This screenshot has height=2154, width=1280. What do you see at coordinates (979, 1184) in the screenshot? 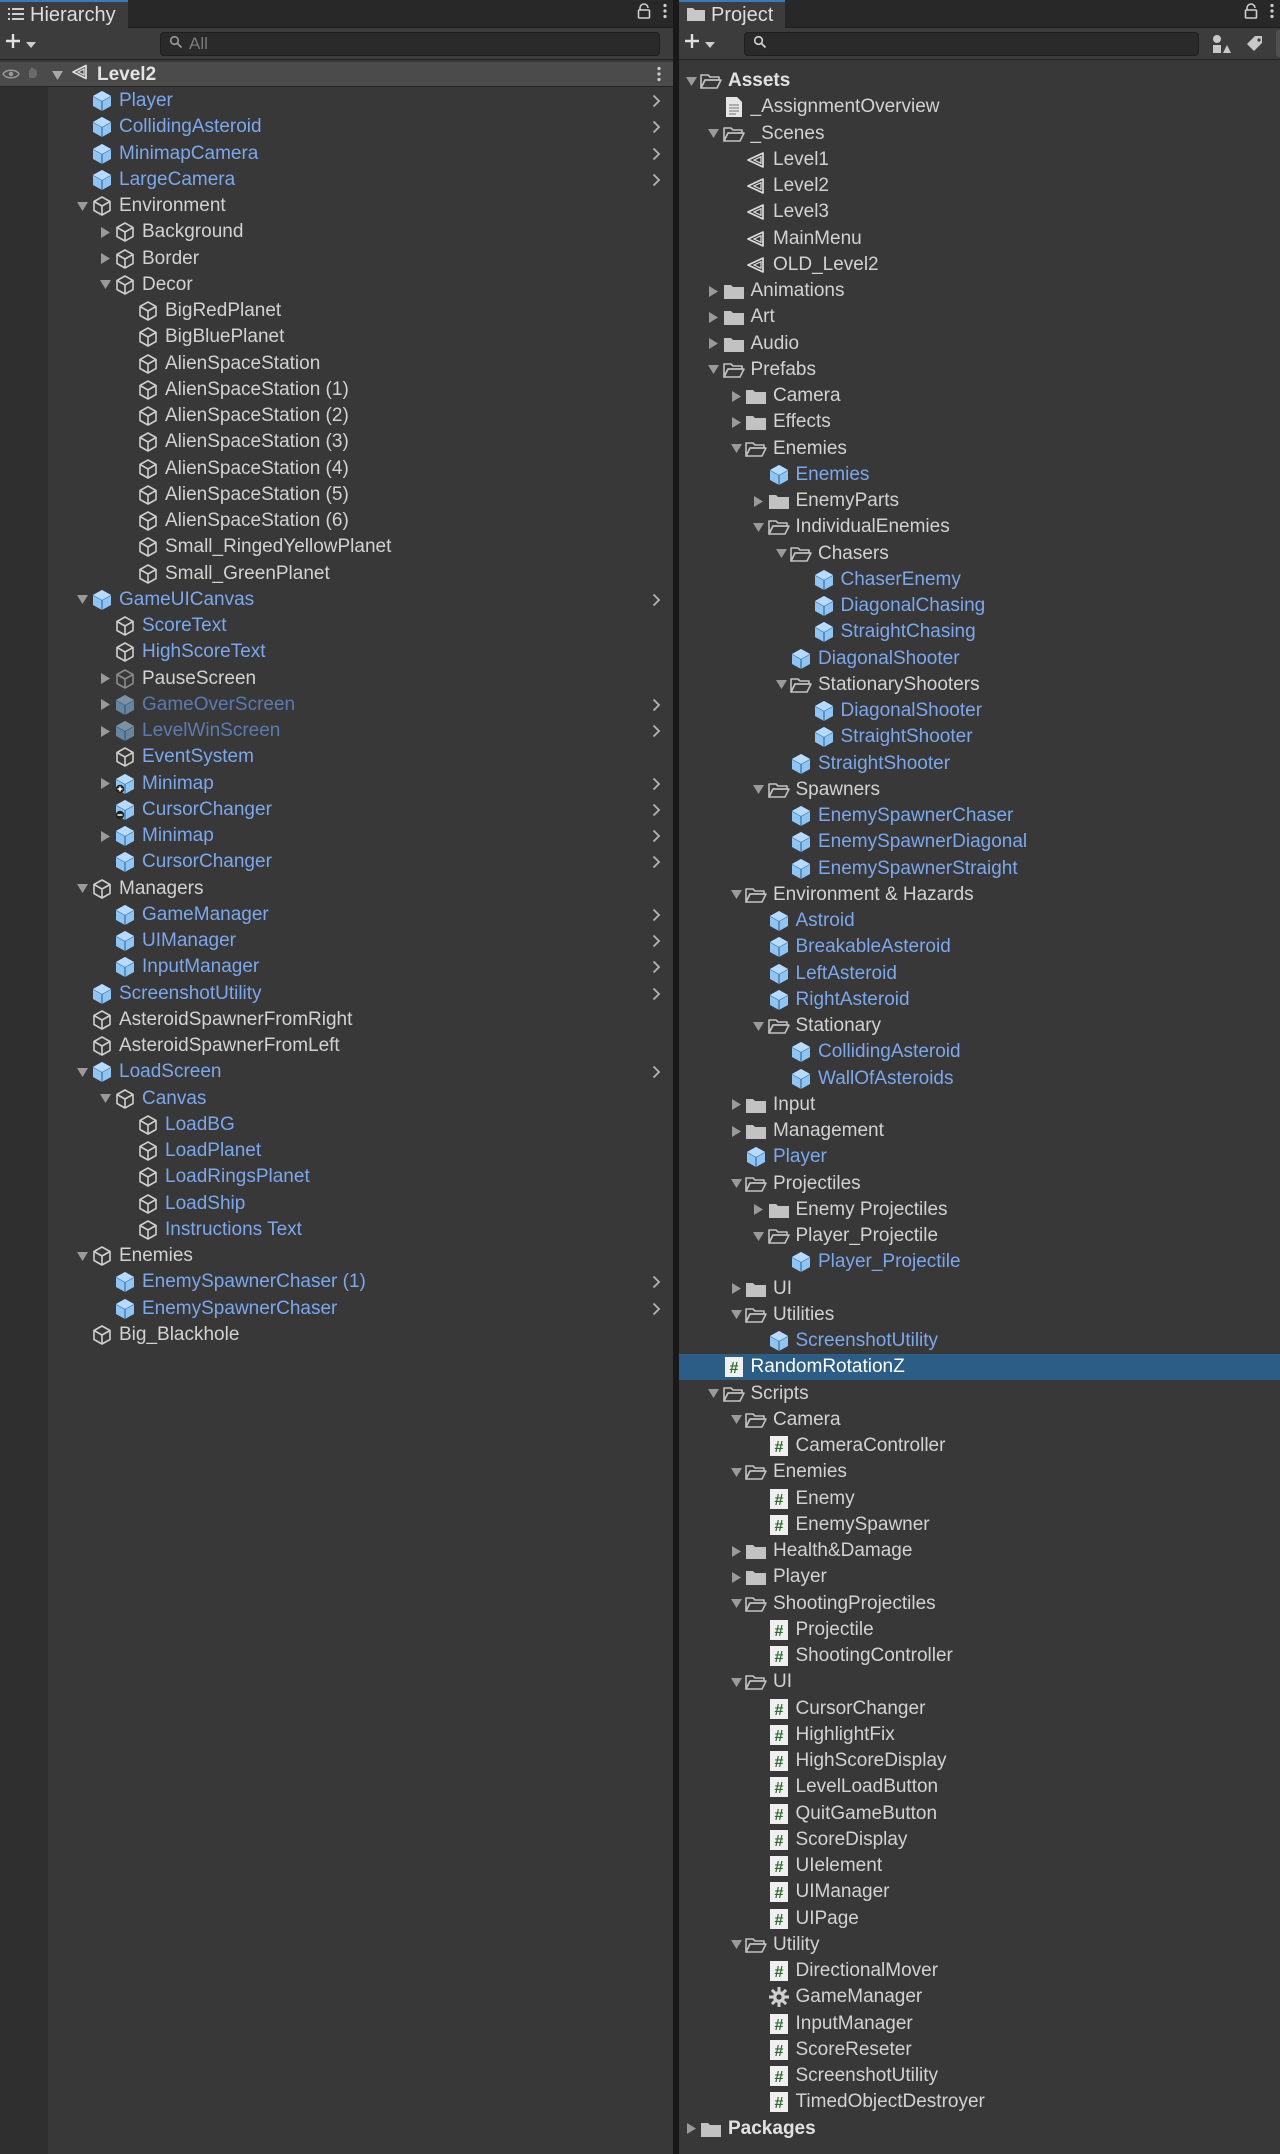
I see `project-item: Projectiles` at bounding box center [979, 1184].